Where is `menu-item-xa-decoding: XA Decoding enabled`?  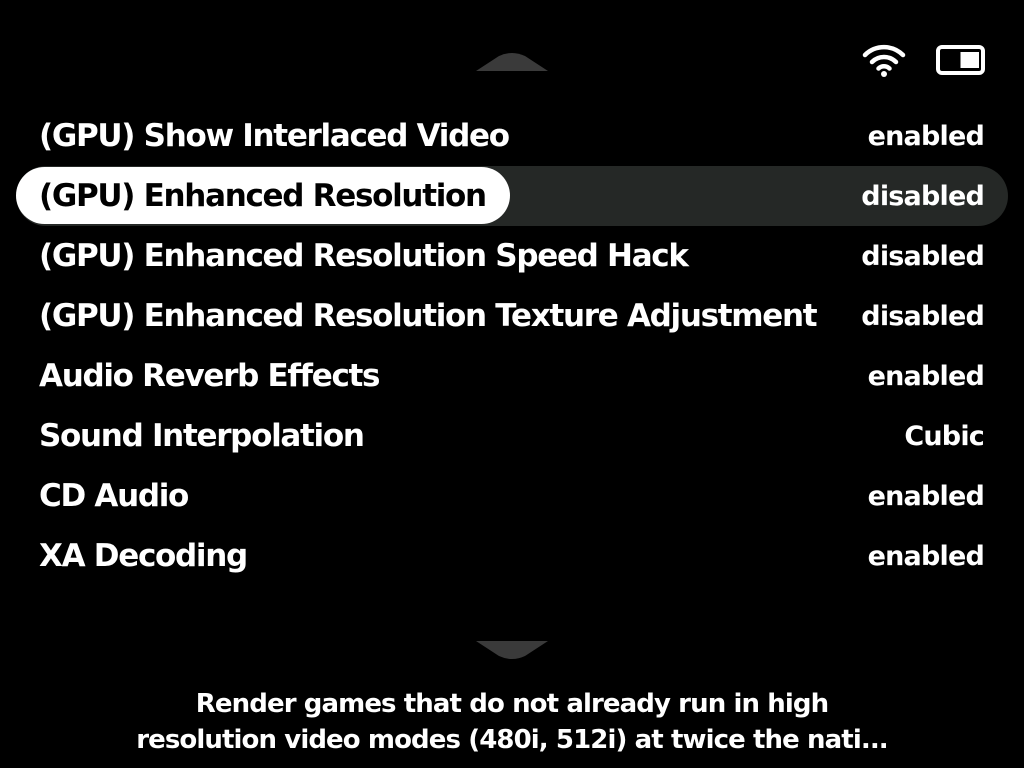 menu-item-xa-decoding: XA Decoding enabled is located at coordinates (512, 556).